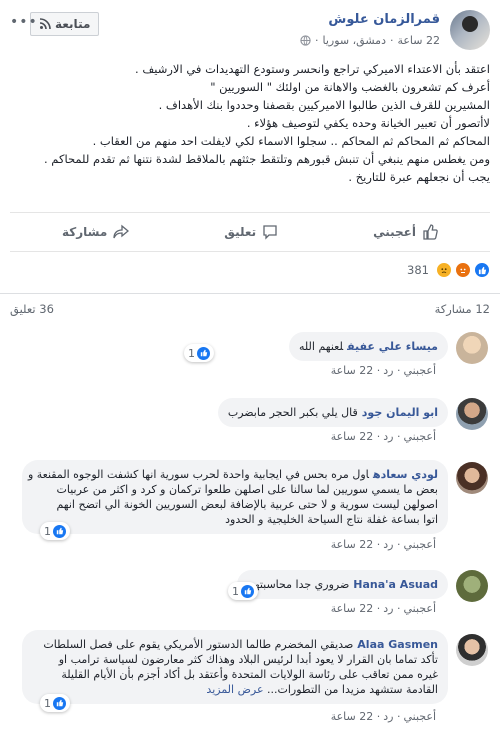 The image size is (500, 733). I want to click on follow-label: متابعة, so click(73, 24).